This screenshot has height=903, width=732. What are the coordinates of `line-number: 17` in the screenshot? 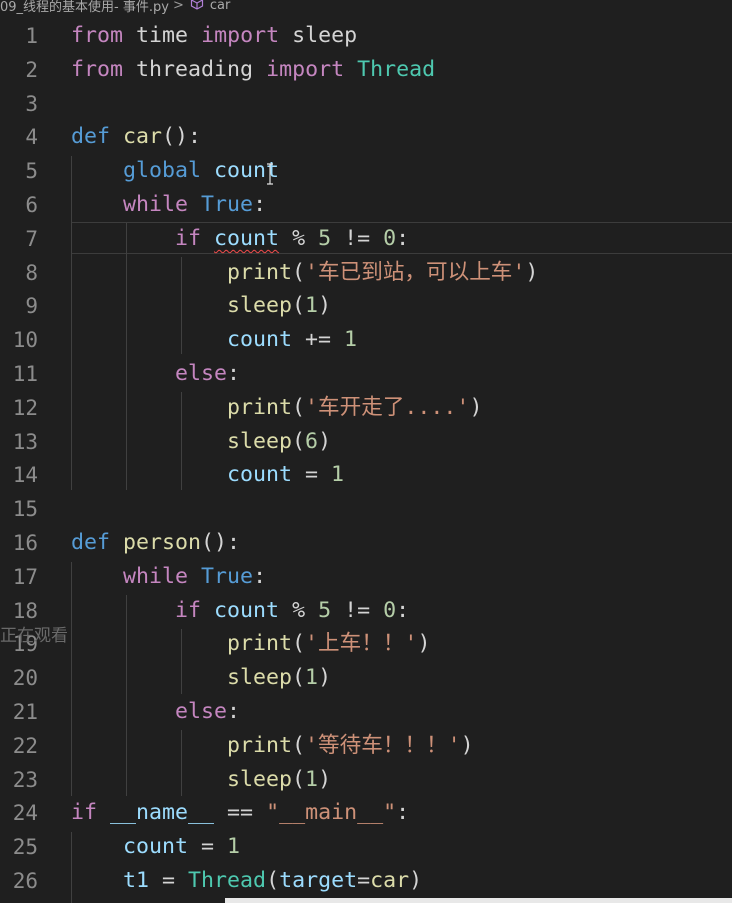 It's located at (25, 576).